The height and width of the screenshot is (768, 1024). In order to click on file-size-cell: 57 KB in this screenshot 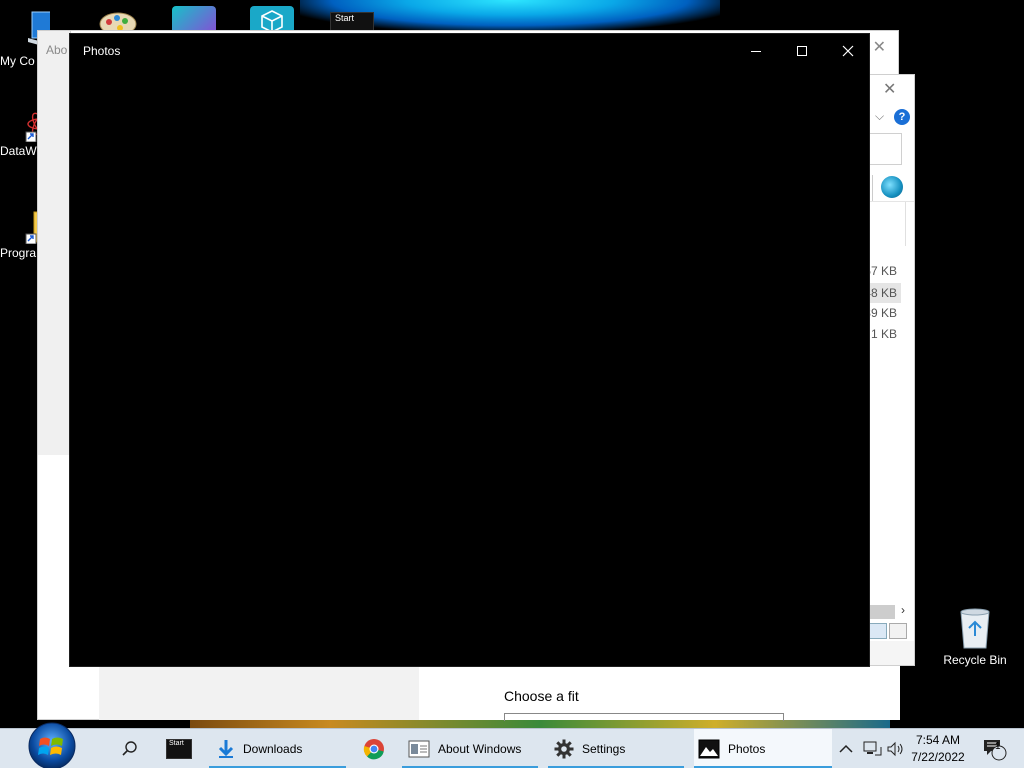, I will do `click(883, 271)`.